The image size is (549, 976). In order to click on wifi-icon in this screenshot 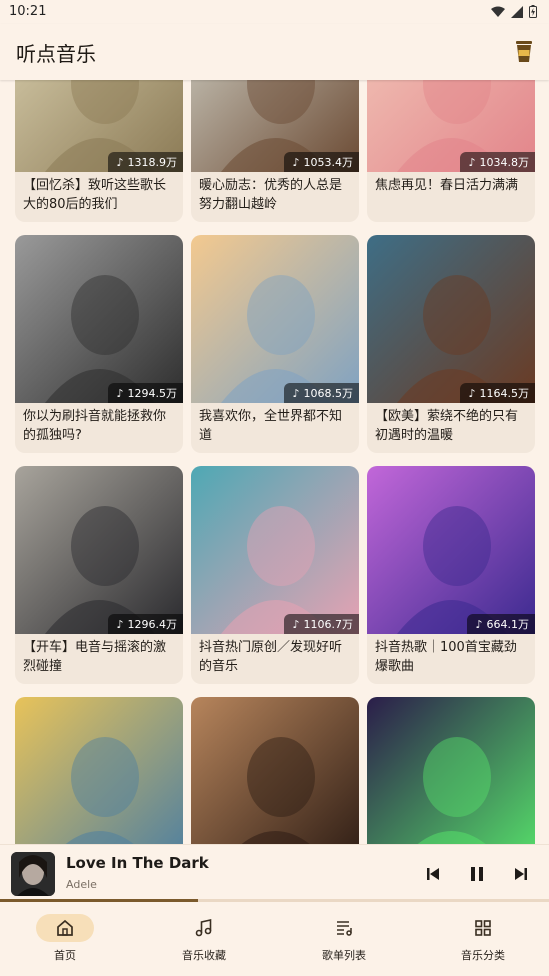, I will do `click(498, 11)`.